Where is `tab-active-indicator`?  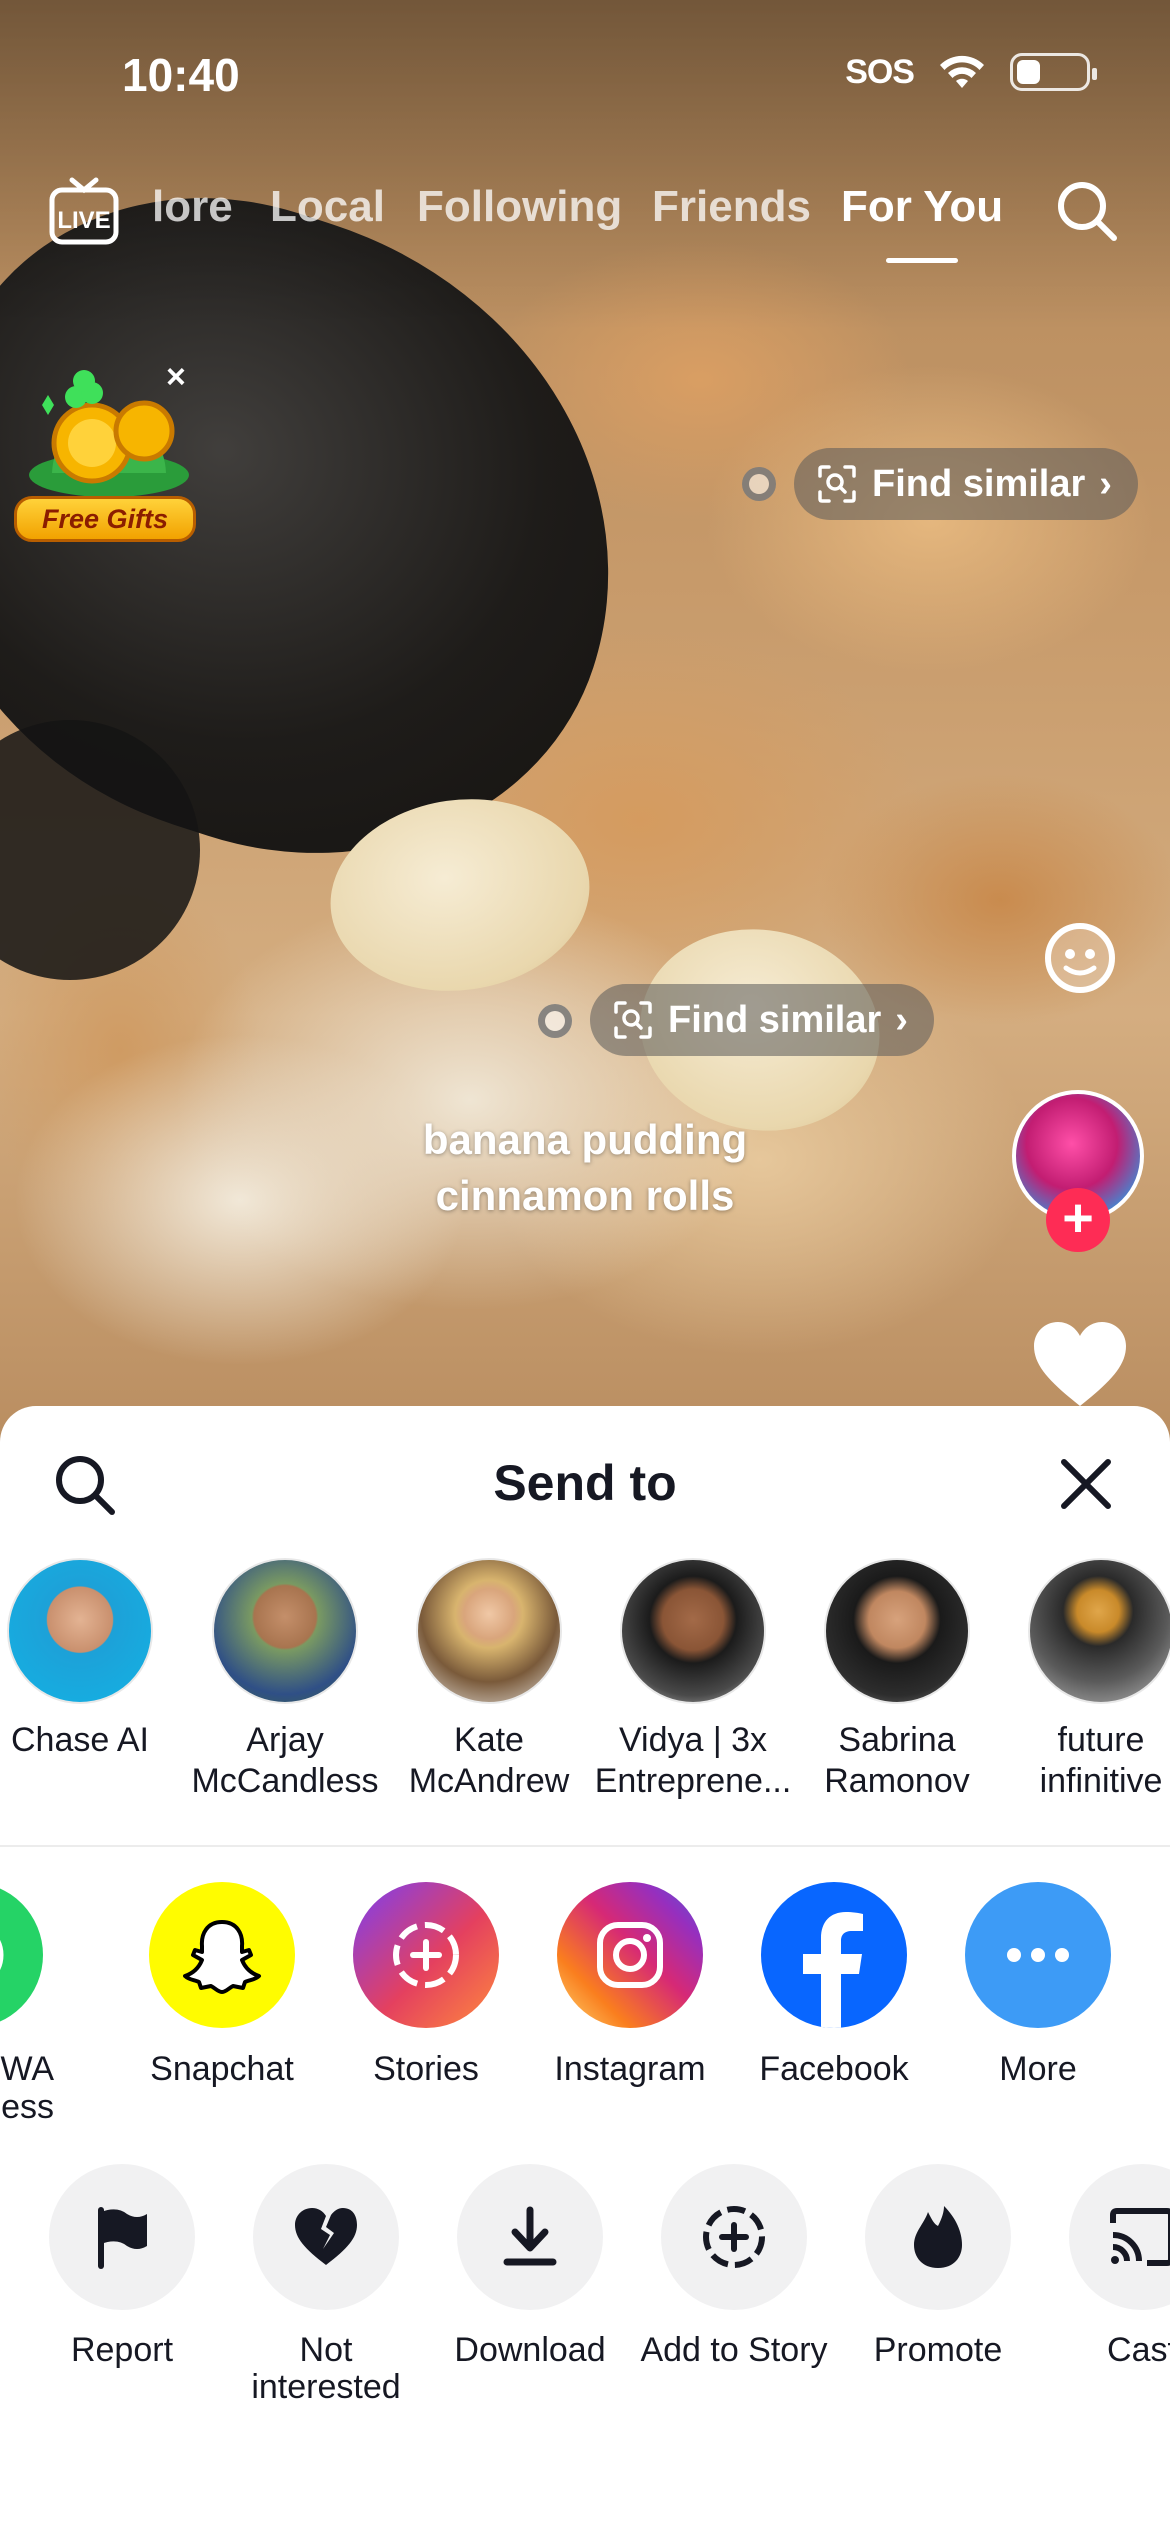 tab-active-indicator is located at coordinates (922, 260).